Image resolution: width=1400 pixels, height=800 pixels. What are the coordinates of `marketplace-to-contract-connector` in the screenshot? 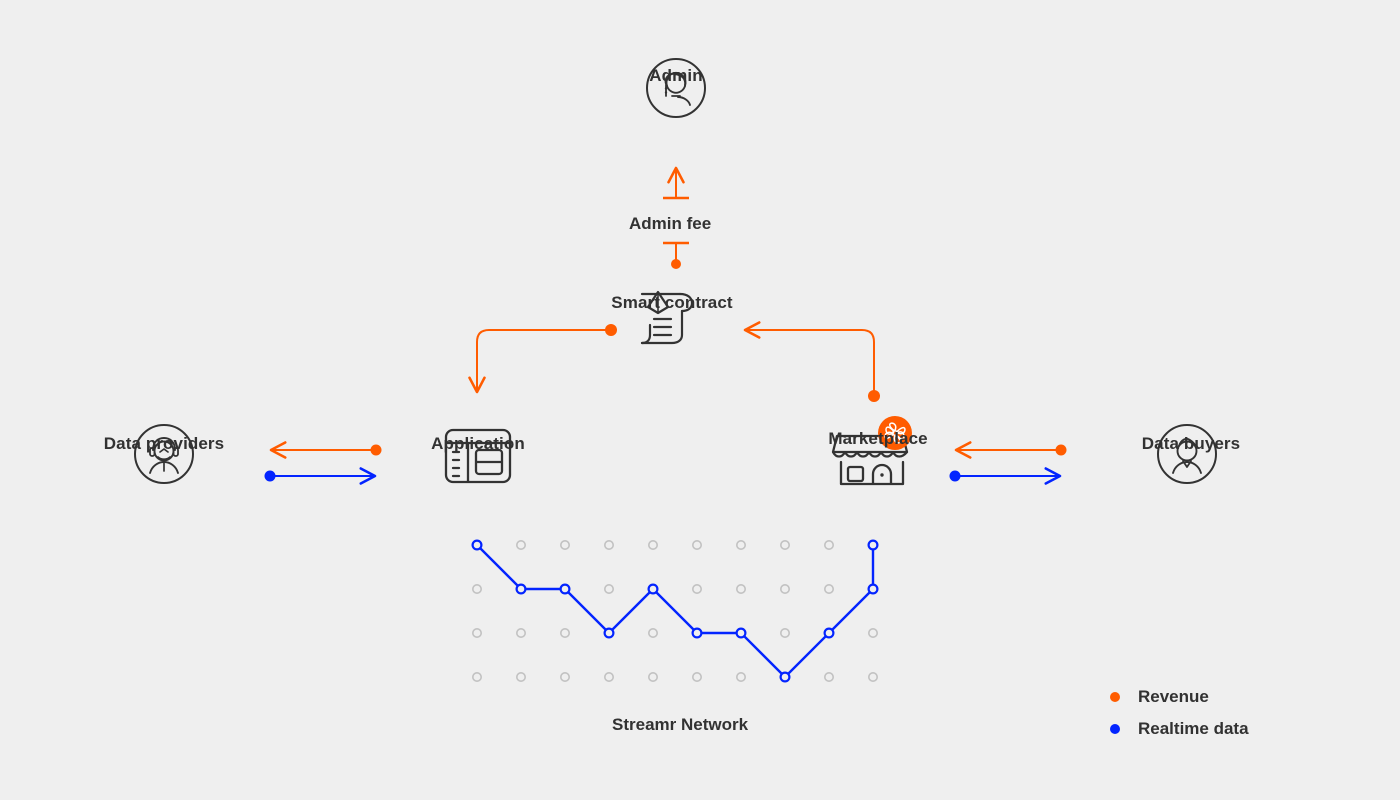 It's located at (811, 361).